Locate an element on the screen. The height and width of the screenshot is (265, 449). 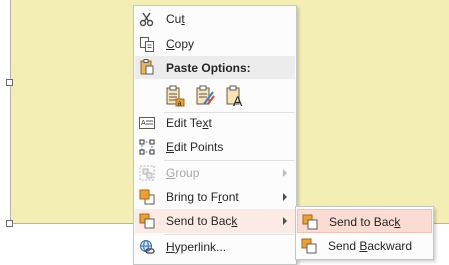
scissors-icon is located at coordinates (147, 19).